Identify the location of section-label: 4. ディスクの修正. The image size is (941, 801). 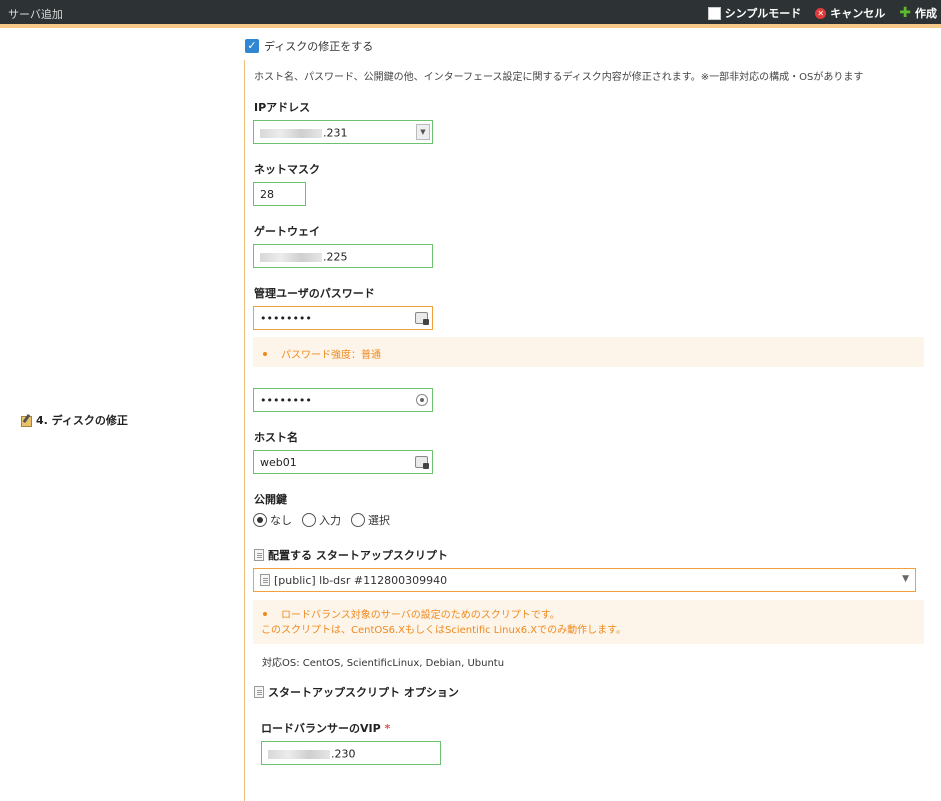
(74, 420).